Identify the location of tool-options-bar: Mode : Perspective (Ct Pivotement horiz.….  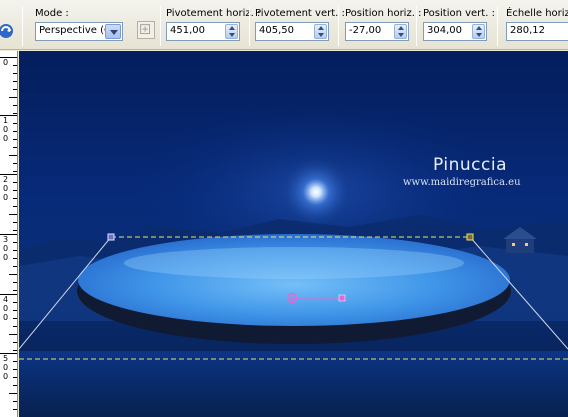
(284, 25).